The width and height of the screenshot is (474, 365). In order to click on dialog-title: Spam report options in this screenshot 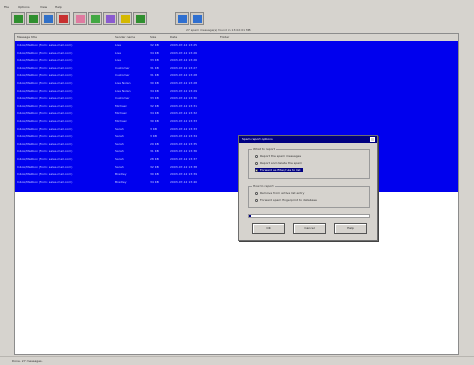, I will do `click(257, 139)`.